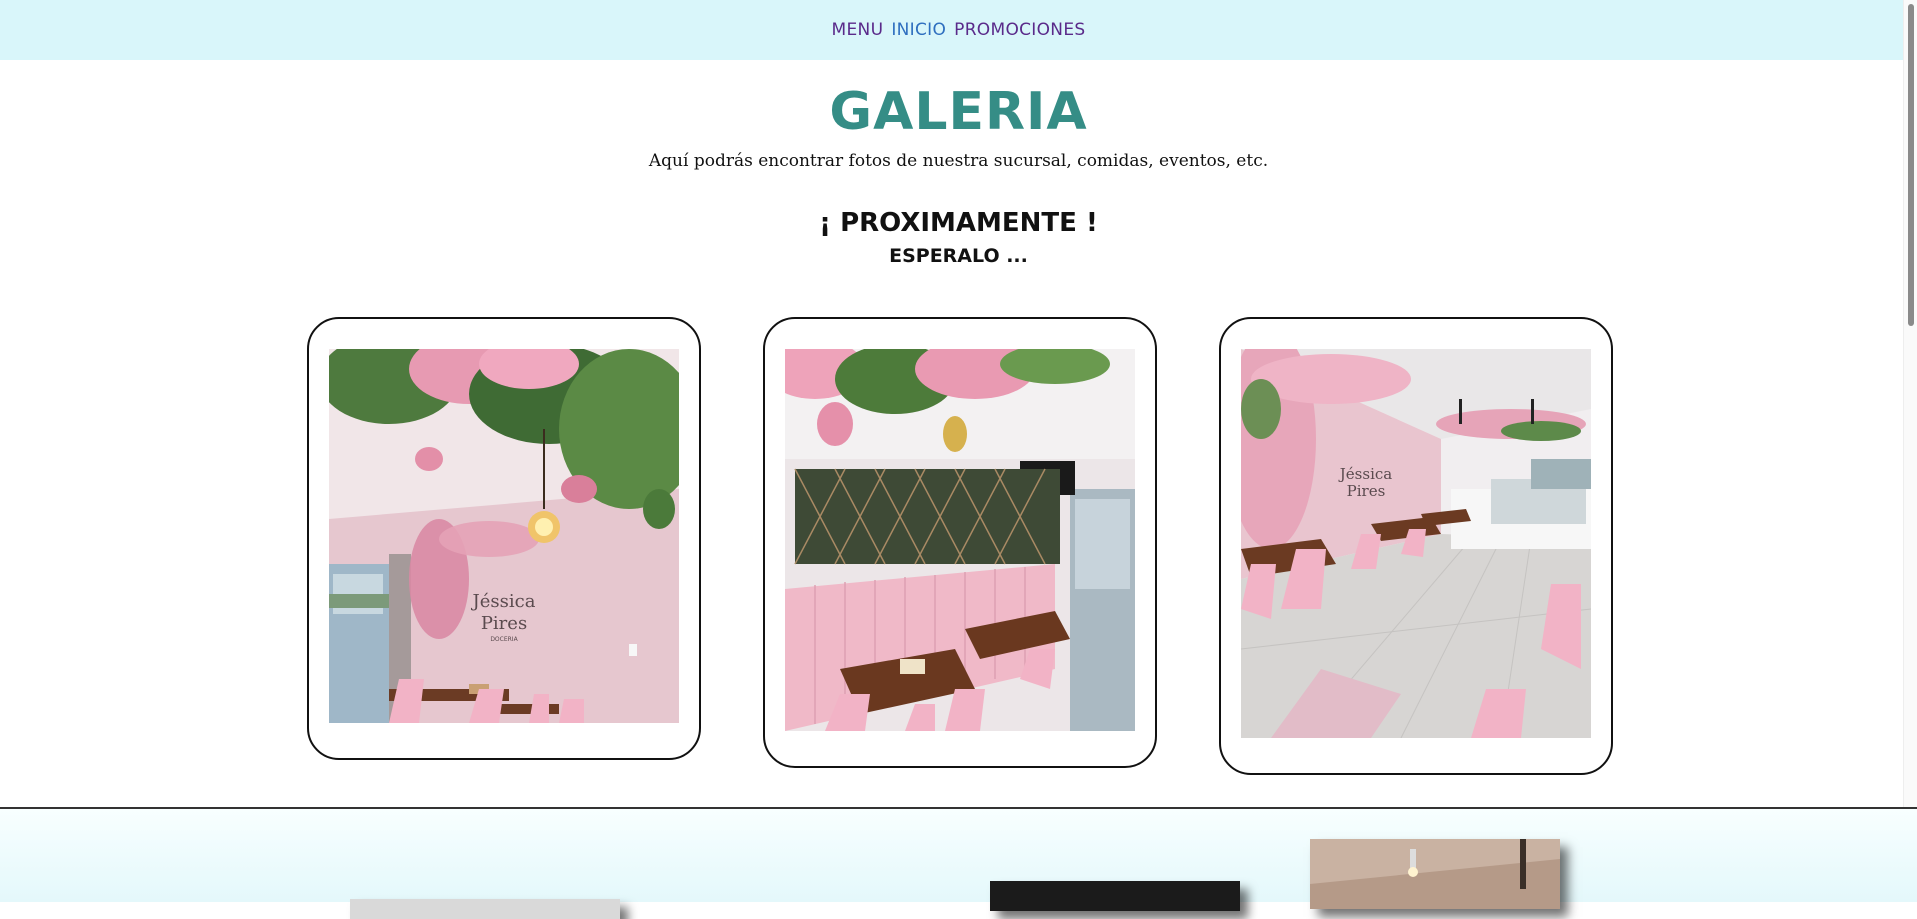 The height and width of the screenshot is (919, 1917). I want to click on top-navigation: MENU INICIO PROMOCIONES, so click(958, 30).